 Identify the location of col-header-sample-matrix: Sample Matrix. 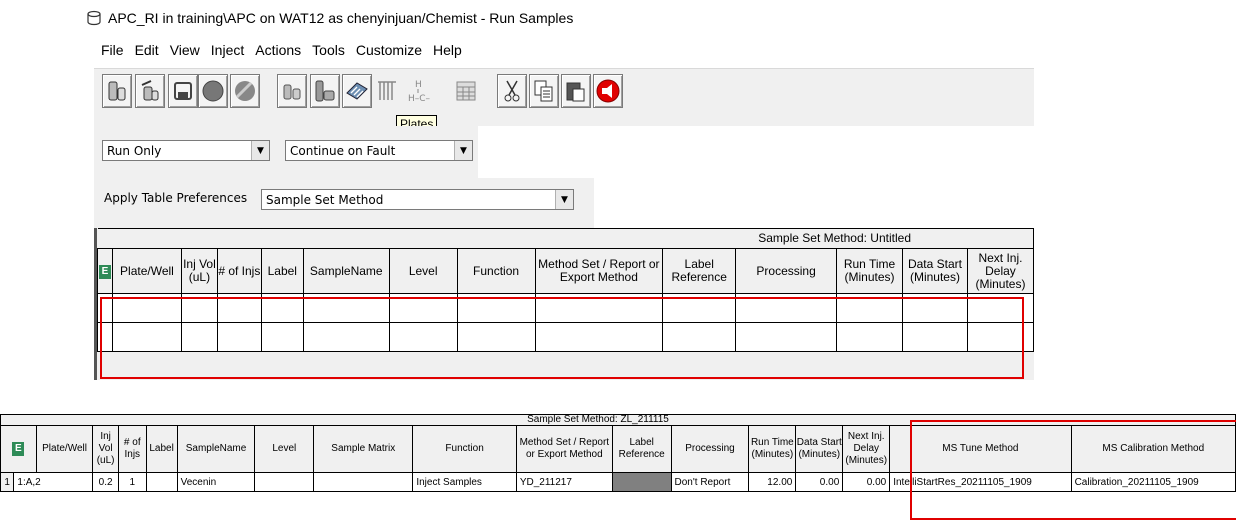
(363, 449).